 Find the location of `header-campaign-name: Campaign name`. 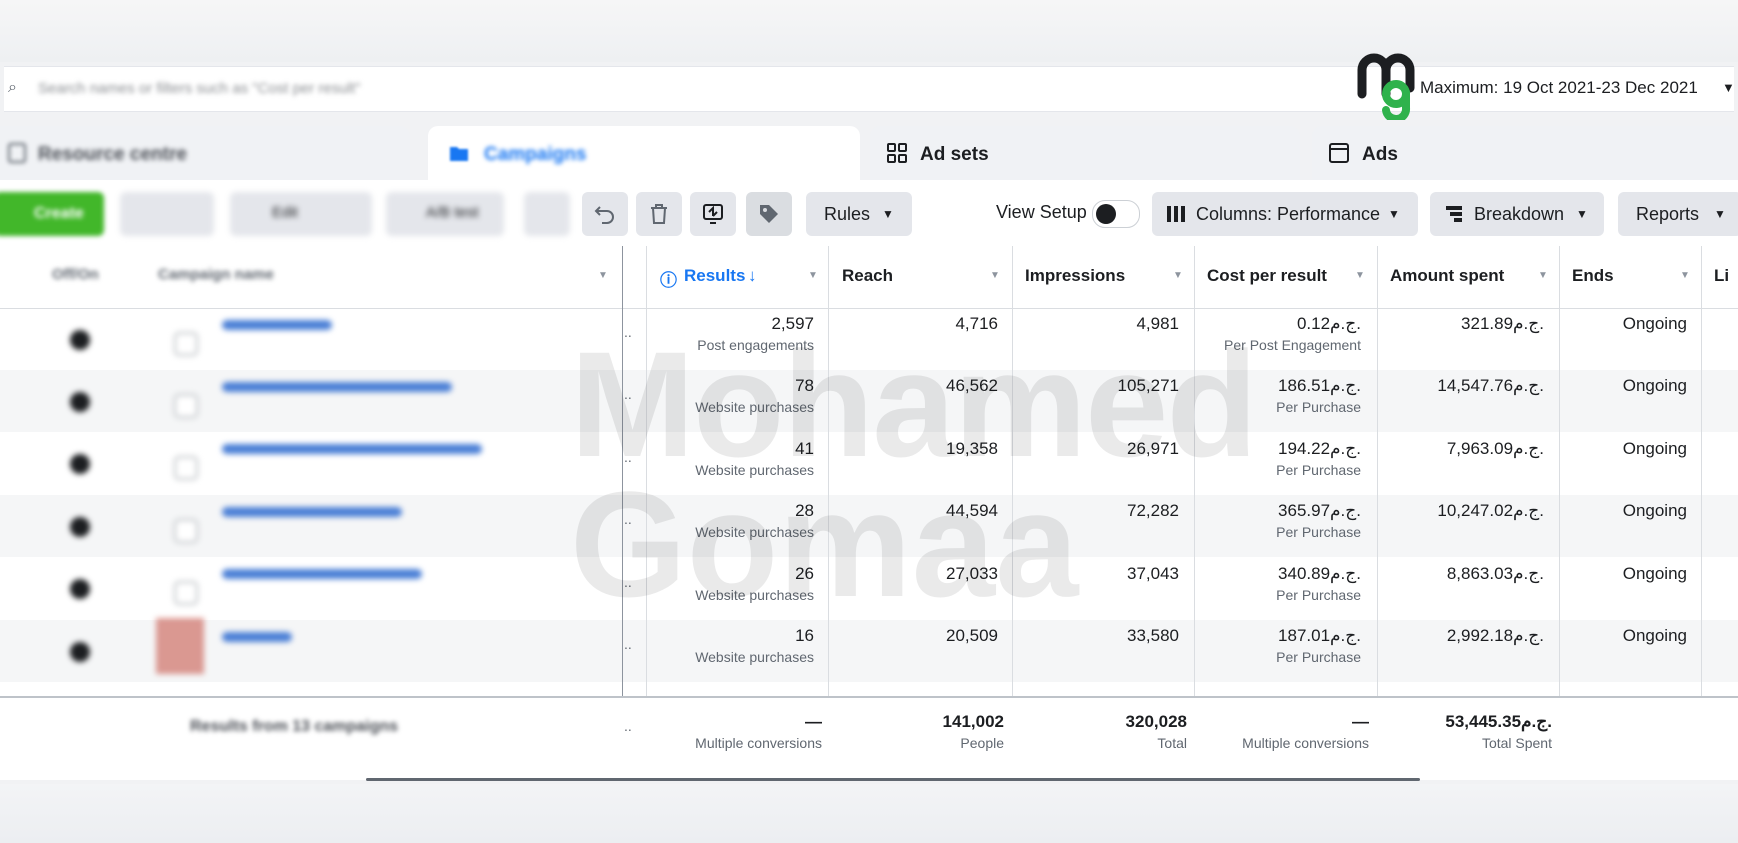

header-campaign-name: Campaign name is located at coordinates (216, 274).